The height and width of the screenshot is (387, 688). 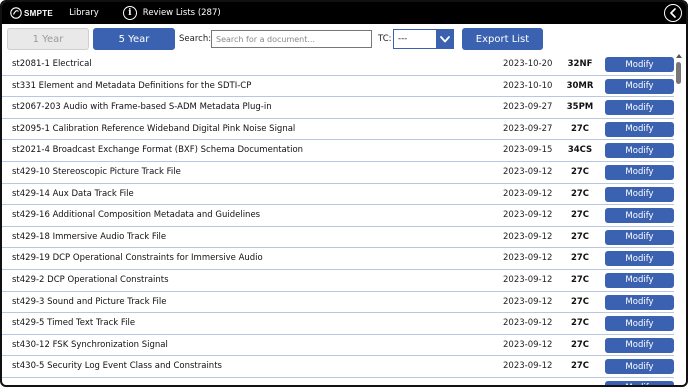 What do you see at coordinates (90, 280) in the screenshot?
I see `document-title: st429-2 DCP Operational Constraints` at bounding box center [90, 280].